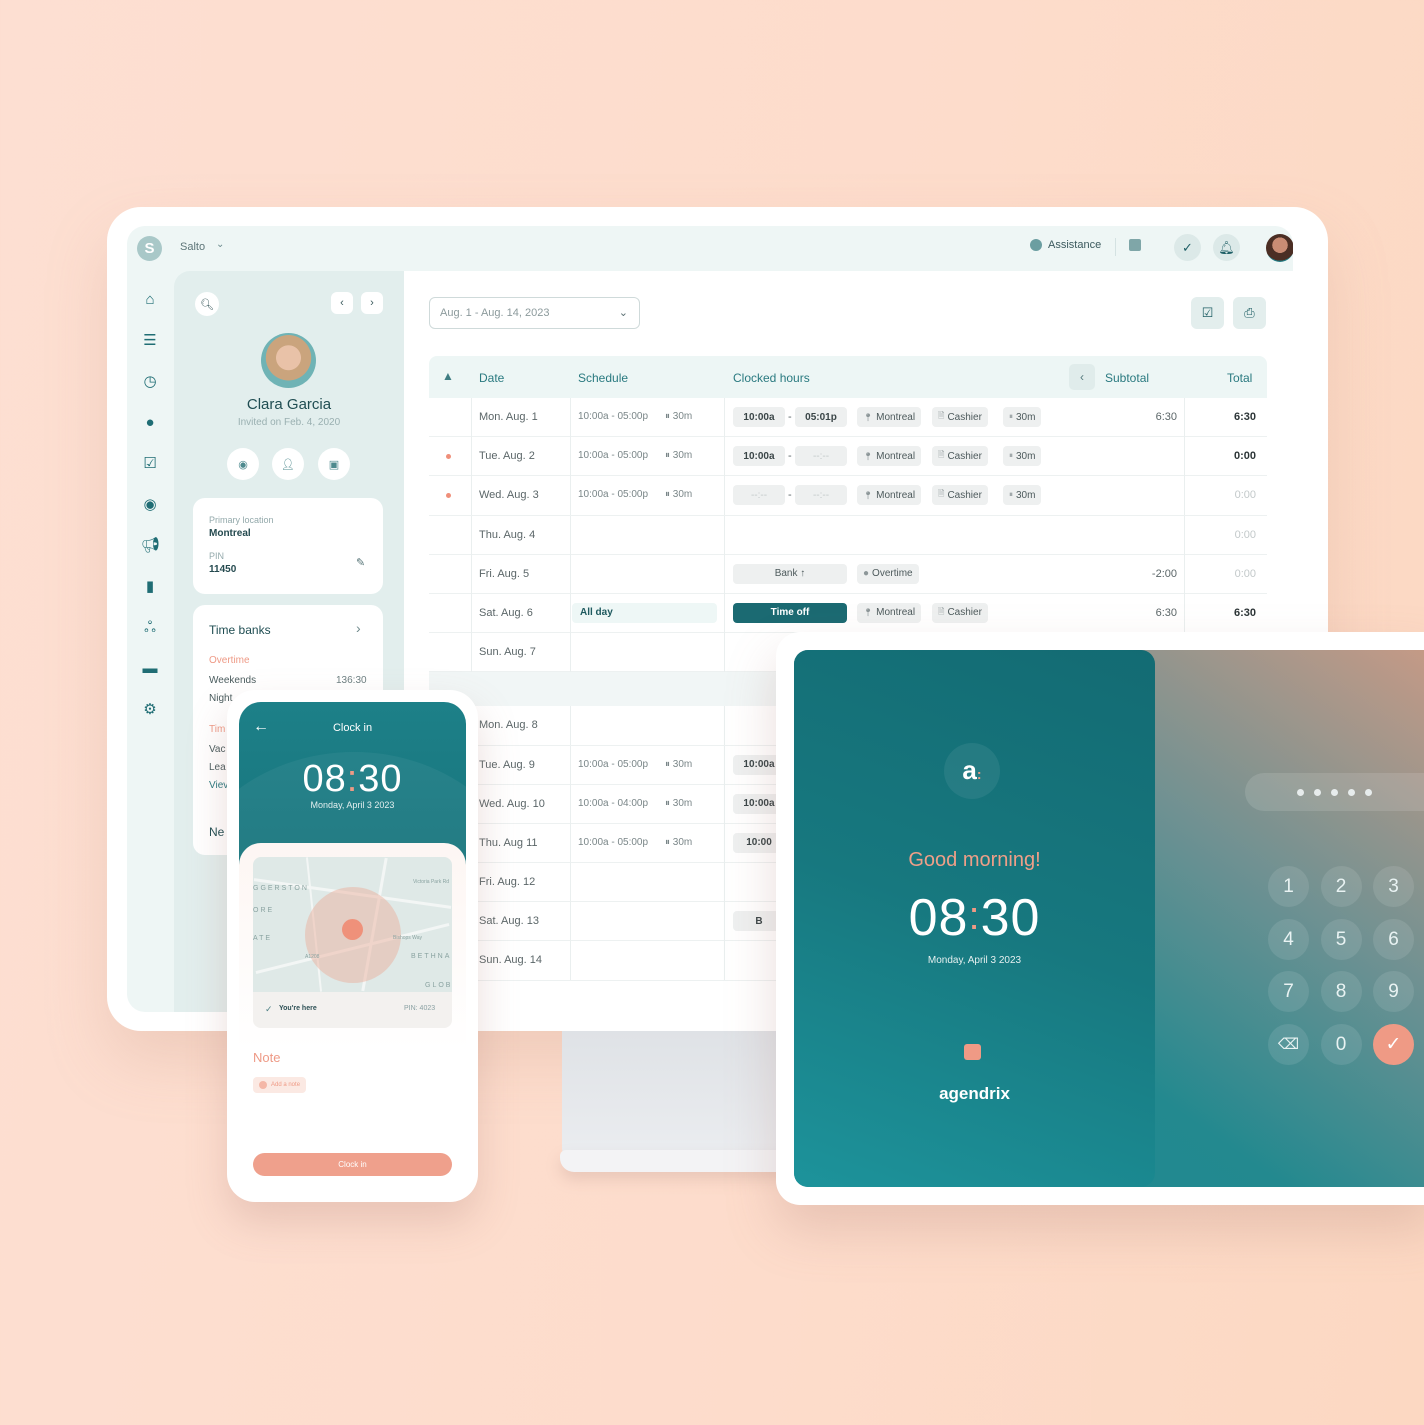  What do you see at coordinates (342, 303) in the screenshot?
I see `previous-employee-button: ‹` at bounding box center [342, 303].